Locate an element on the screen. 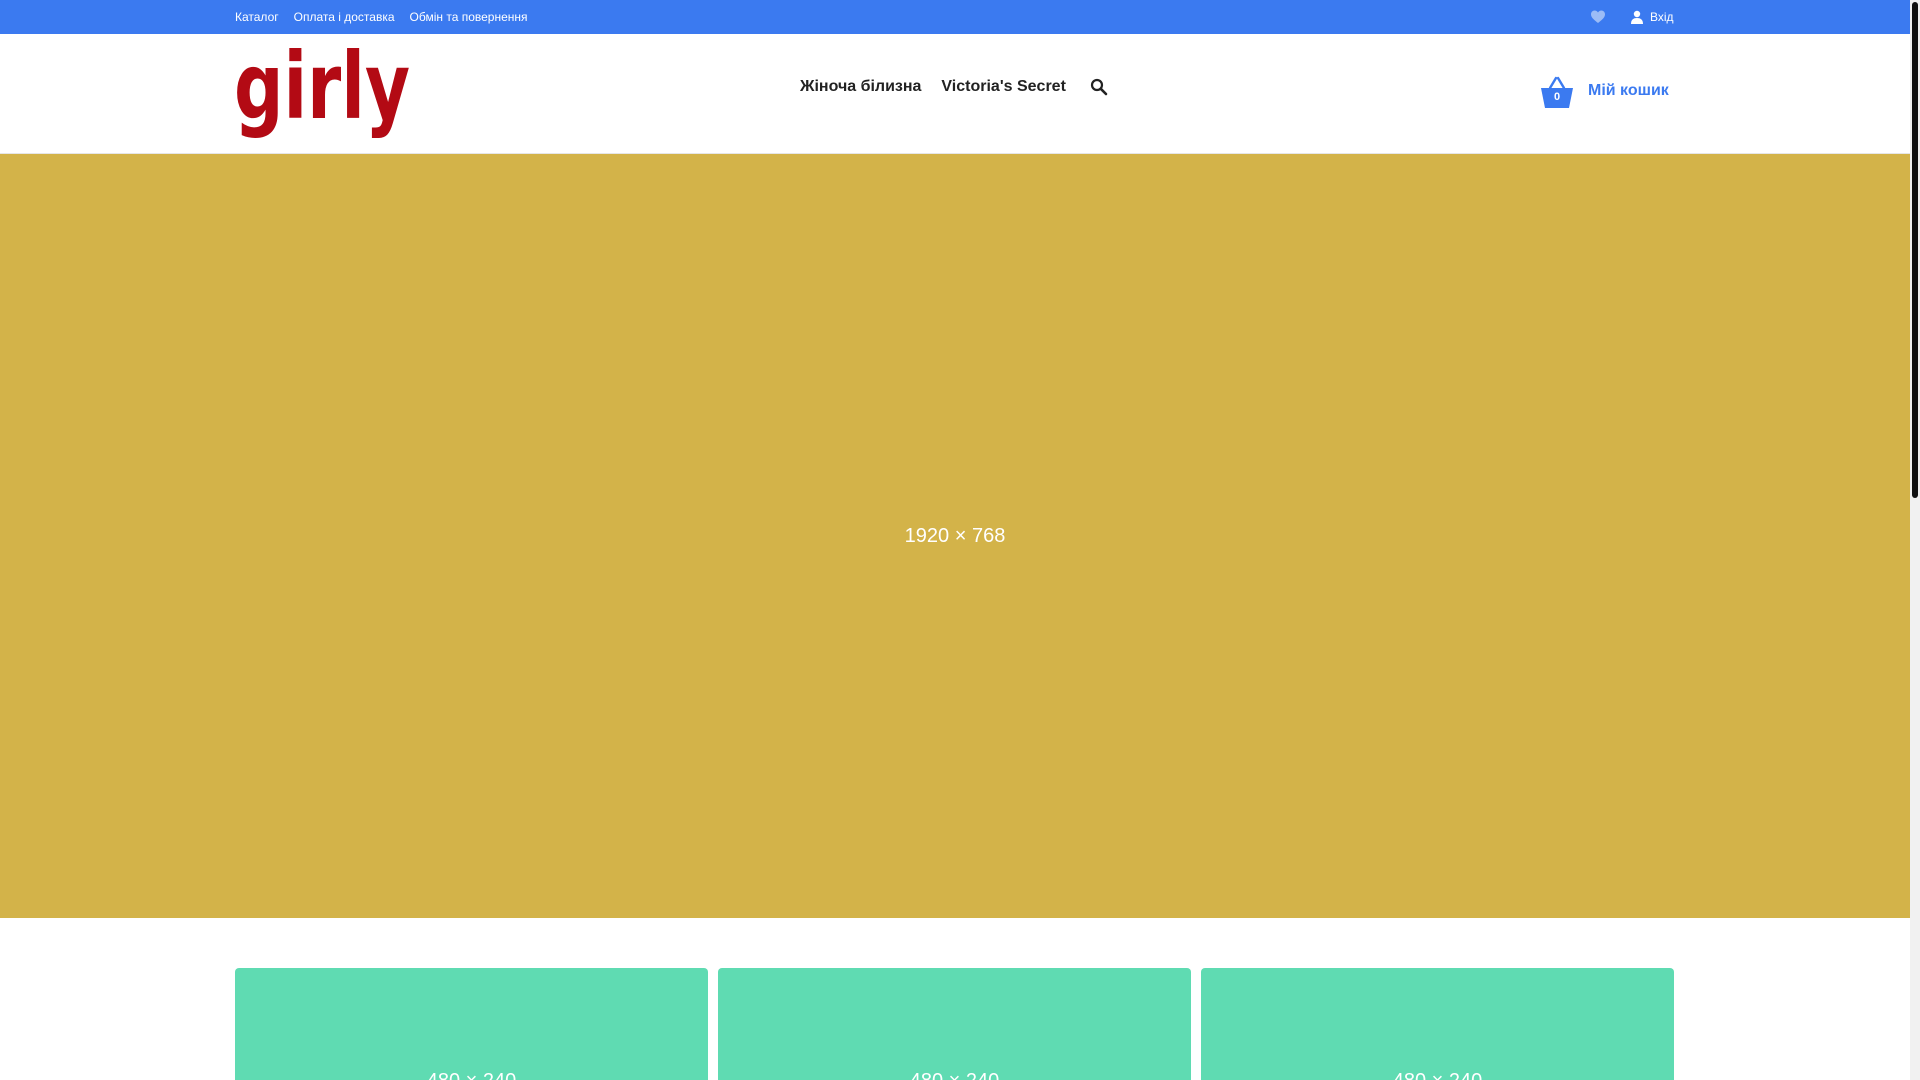  svg-text: girly is located at coordinates (322, 91).